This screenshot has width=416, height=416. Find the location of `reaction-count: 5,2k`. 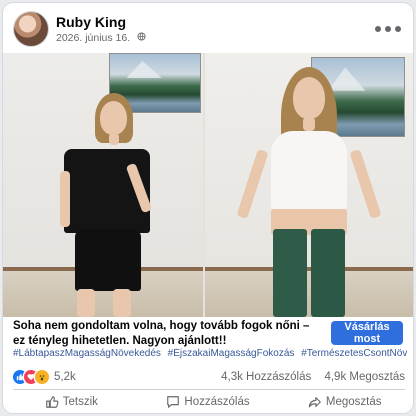

reaction-count: 5,2k is located at coordinates (65, 377).